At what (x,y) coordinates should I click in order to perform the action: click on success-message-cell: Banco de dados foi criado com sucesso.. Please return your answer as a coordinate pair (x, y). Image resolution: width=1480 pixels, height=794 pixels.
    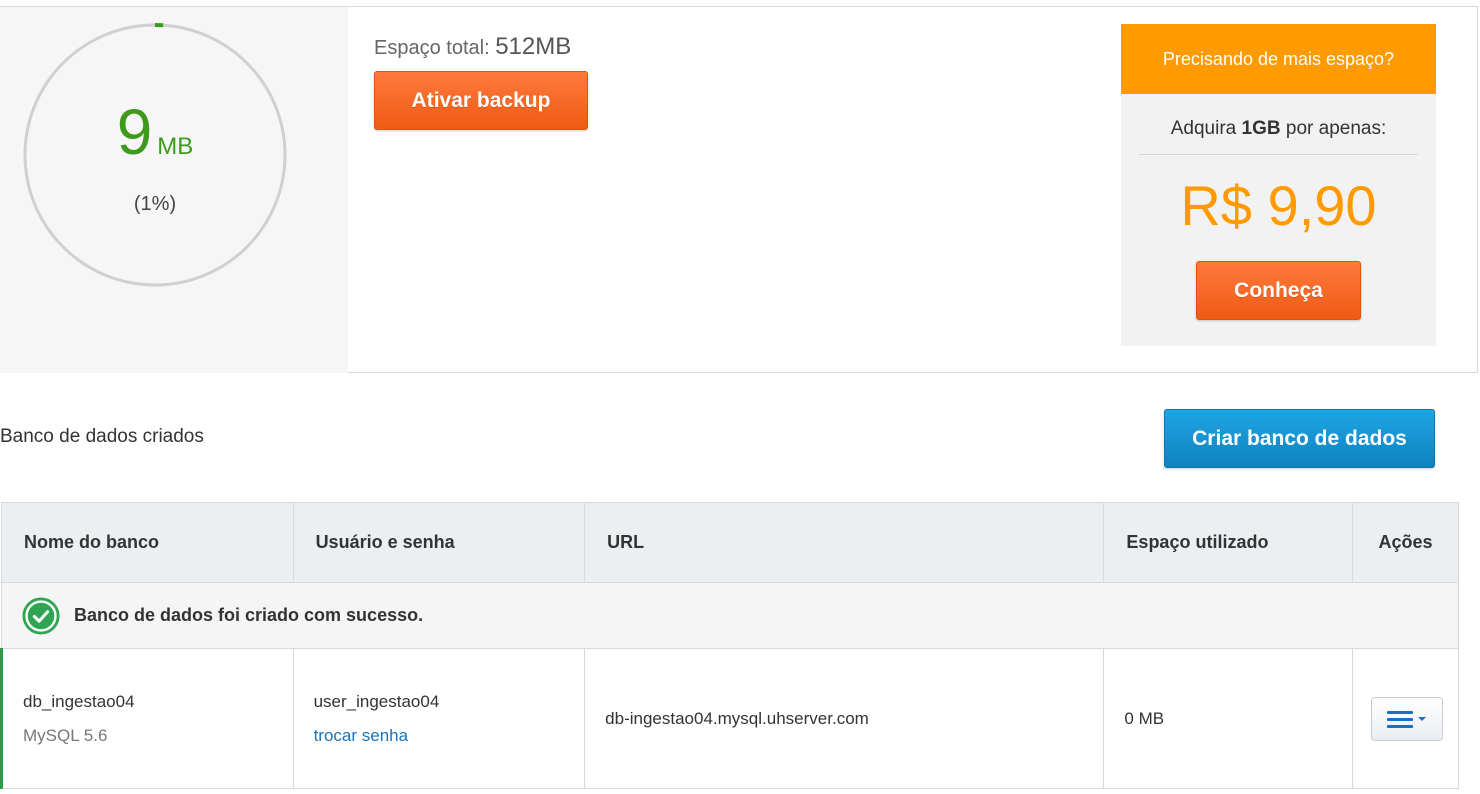
    Looking at the image, I should click on (730, 615).